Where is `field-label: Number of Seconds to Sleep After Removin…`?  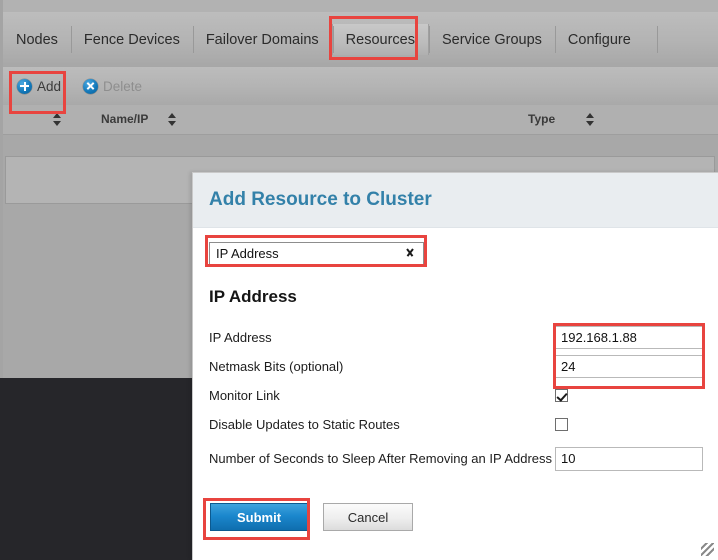
field-label: Number of Seconds to Sleep After Removin… is located at coordinates (381, 458).